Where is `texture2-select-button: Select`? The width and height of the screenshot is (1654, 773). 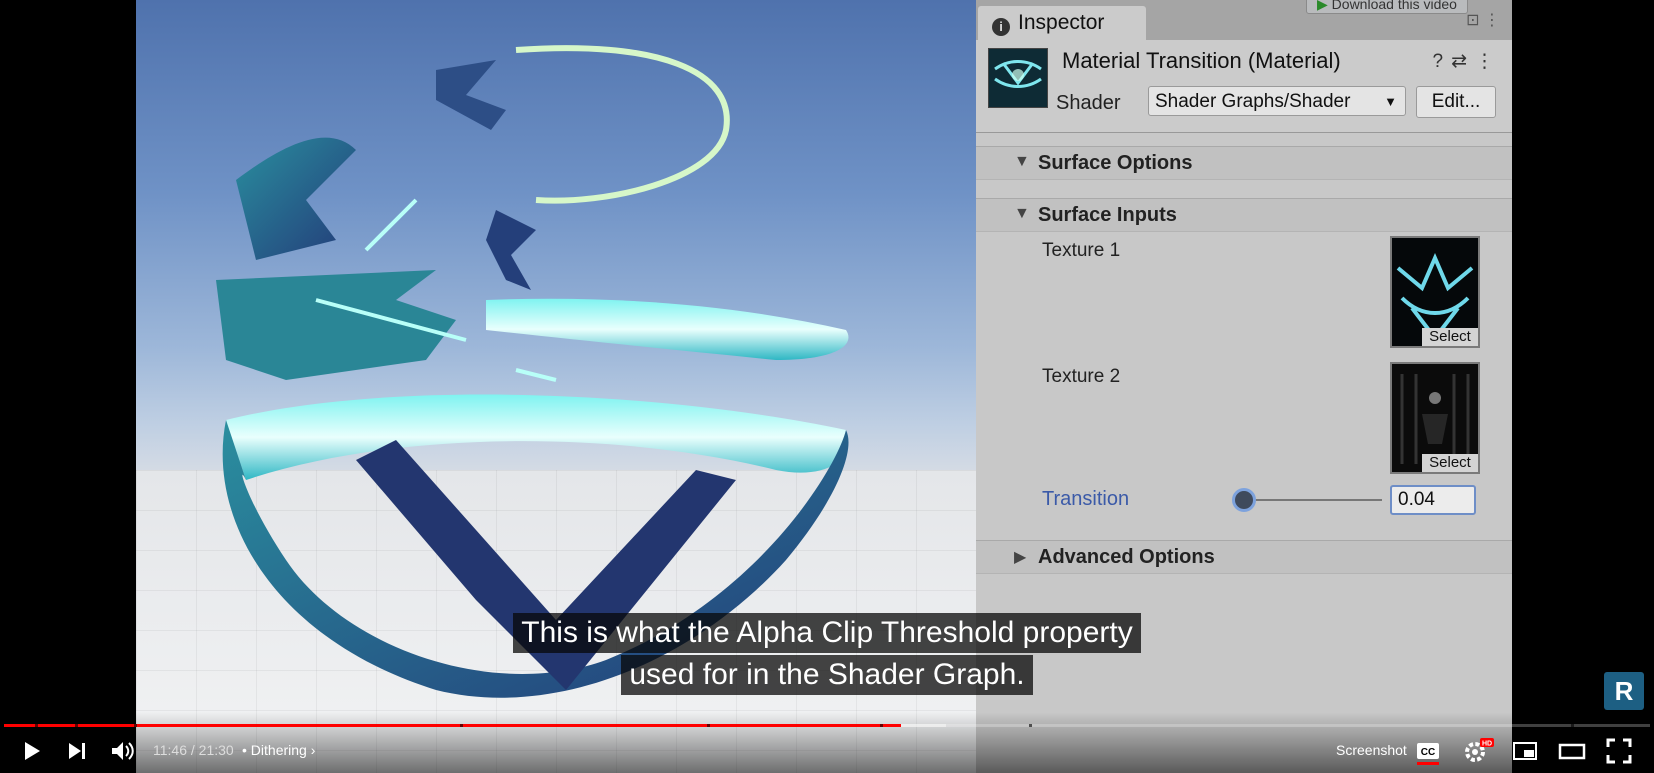 texture2-select-button: Select is located at coordinates (1450, 463).